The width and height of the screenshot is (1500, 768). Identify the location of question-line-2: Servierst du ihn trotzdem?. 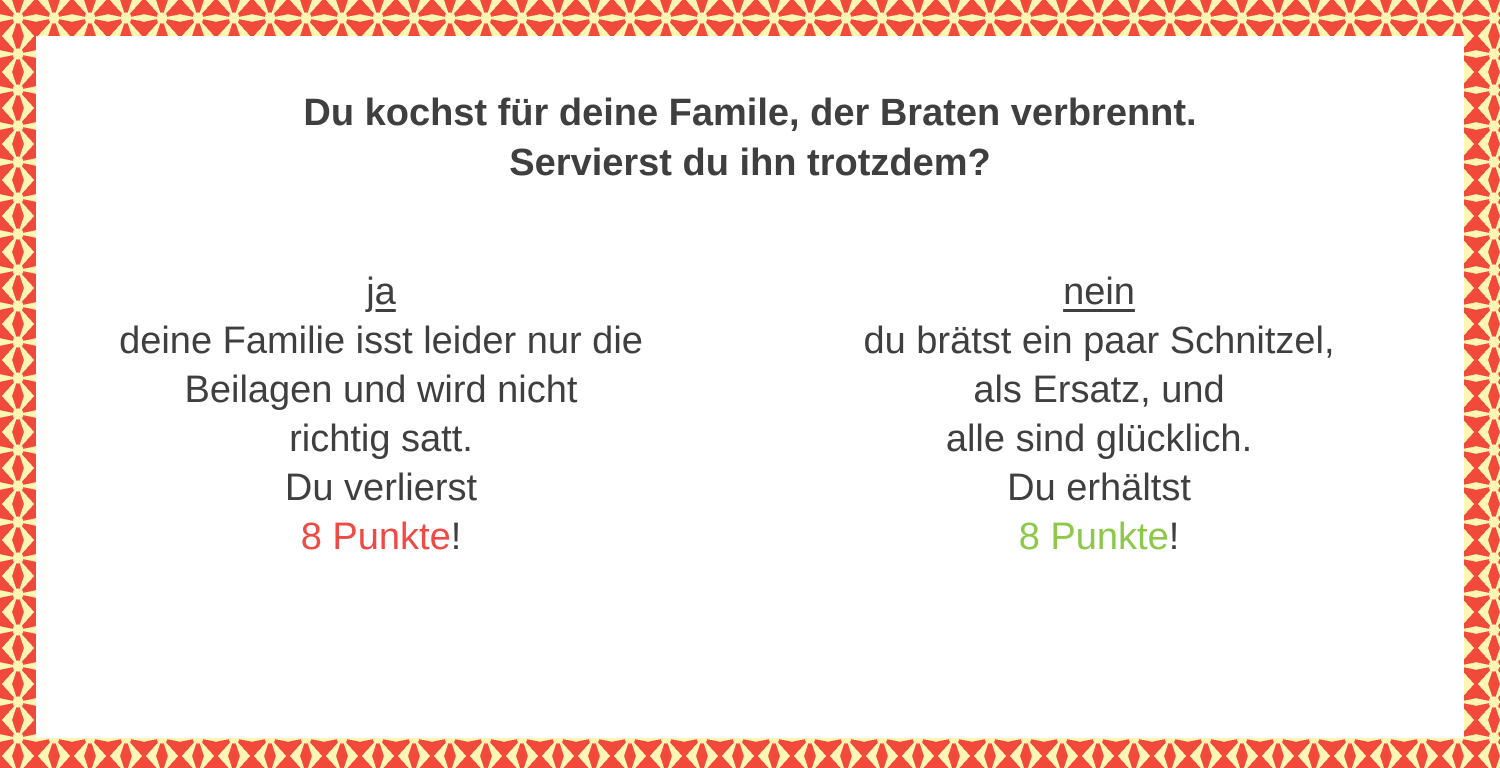
(750, 163).